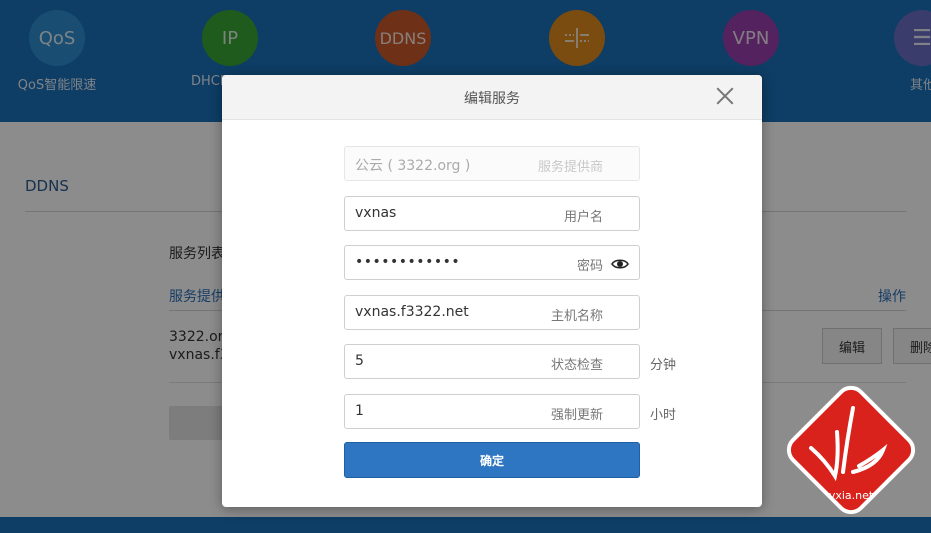 The width and height of the screenshot is (931, 533). Describe the element at coordinates (492, 361) in the screenshot. I see `check-interval-input: 5 状态检查` at that location.